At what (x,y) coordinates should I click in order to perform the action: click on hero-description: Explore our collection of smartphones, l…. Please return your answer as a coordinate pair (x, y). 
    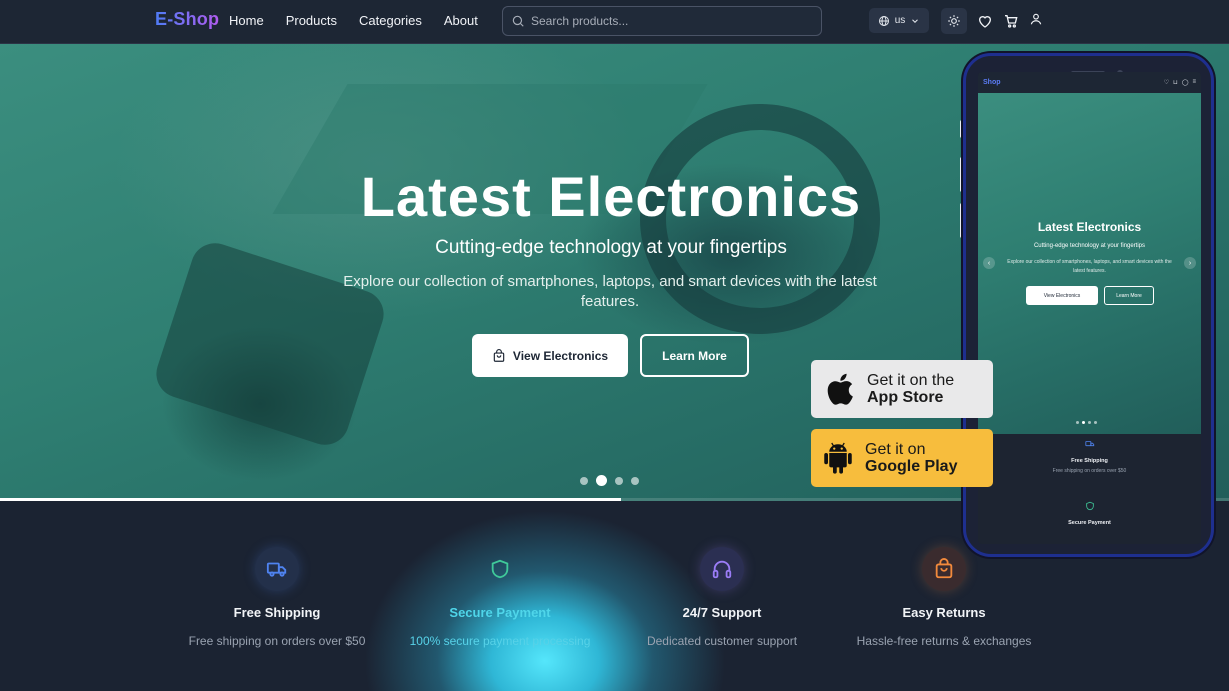
    Looking at the image, I should click on (610, 291).